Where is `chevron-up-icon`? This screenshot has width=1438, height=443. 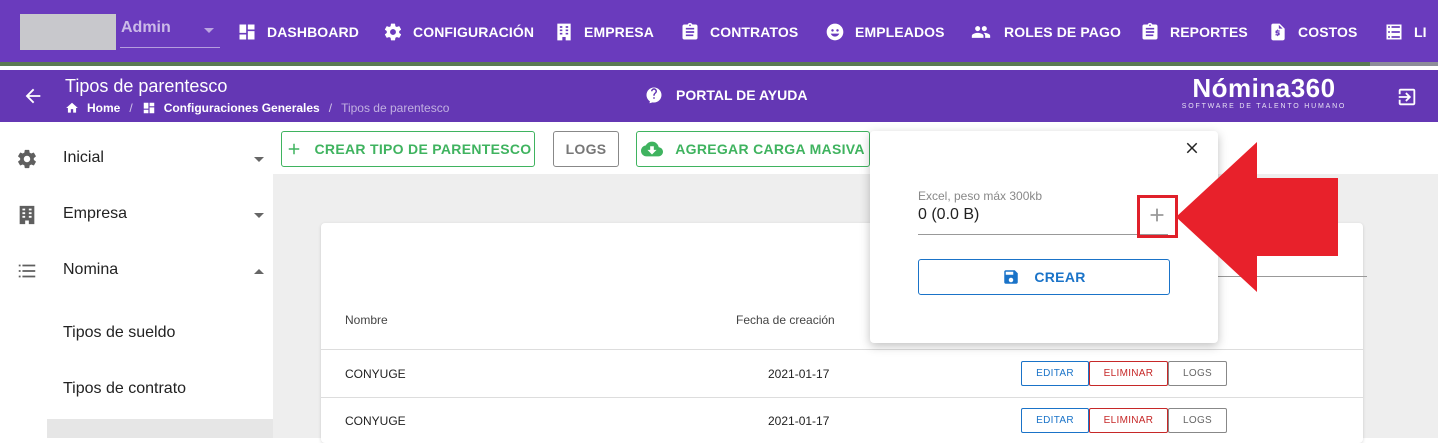 chevron-up-icon is located at coordinates (259, 271).